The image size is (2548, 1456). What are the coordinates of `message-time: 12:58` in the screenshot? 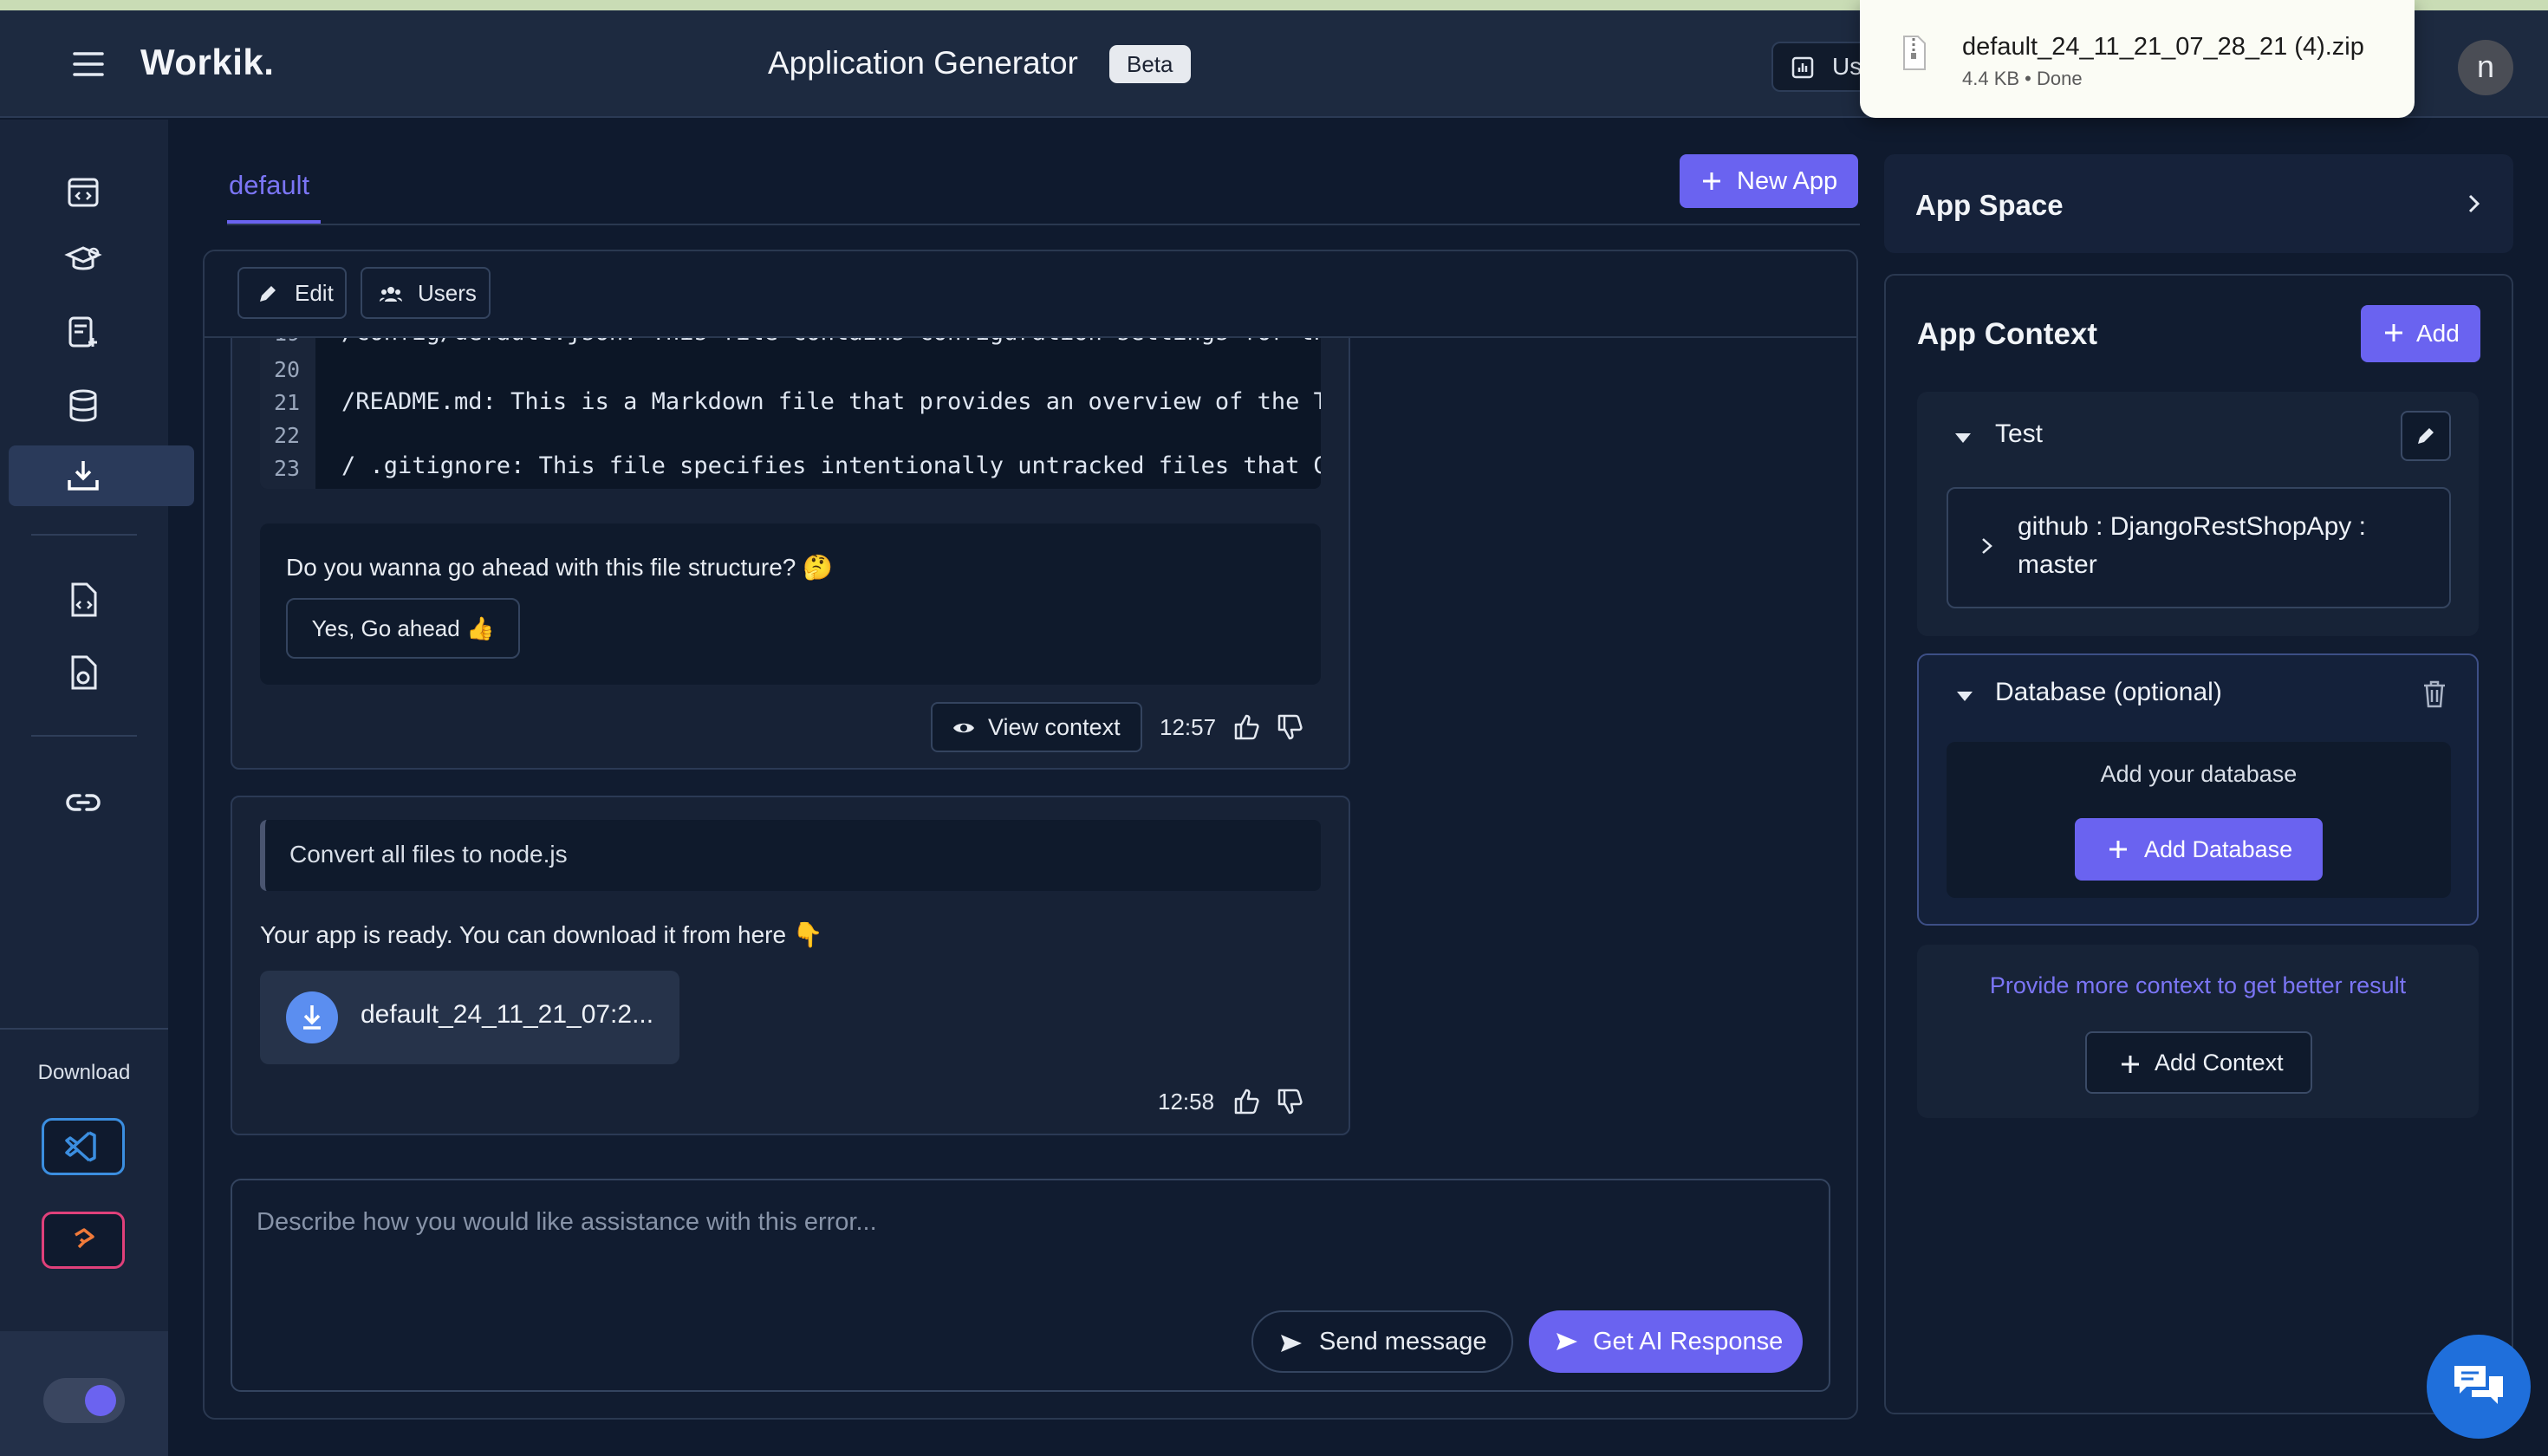 It's located at (1186, 1102).